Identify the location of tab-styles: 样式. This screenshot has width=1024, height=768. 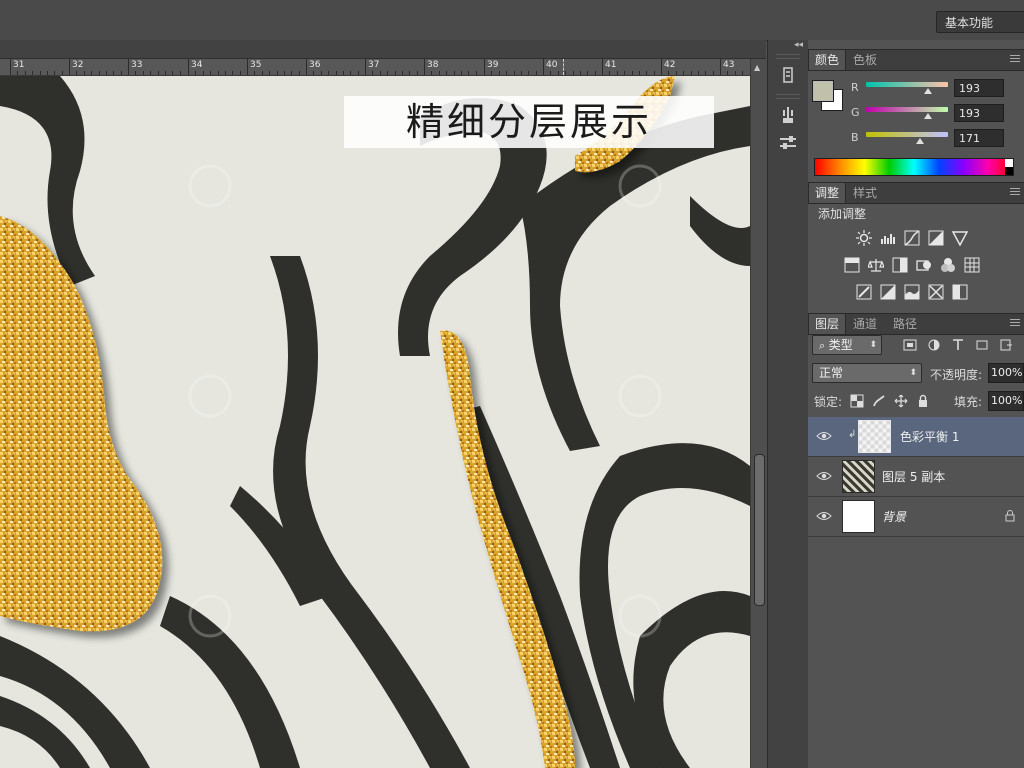
(865, 193).